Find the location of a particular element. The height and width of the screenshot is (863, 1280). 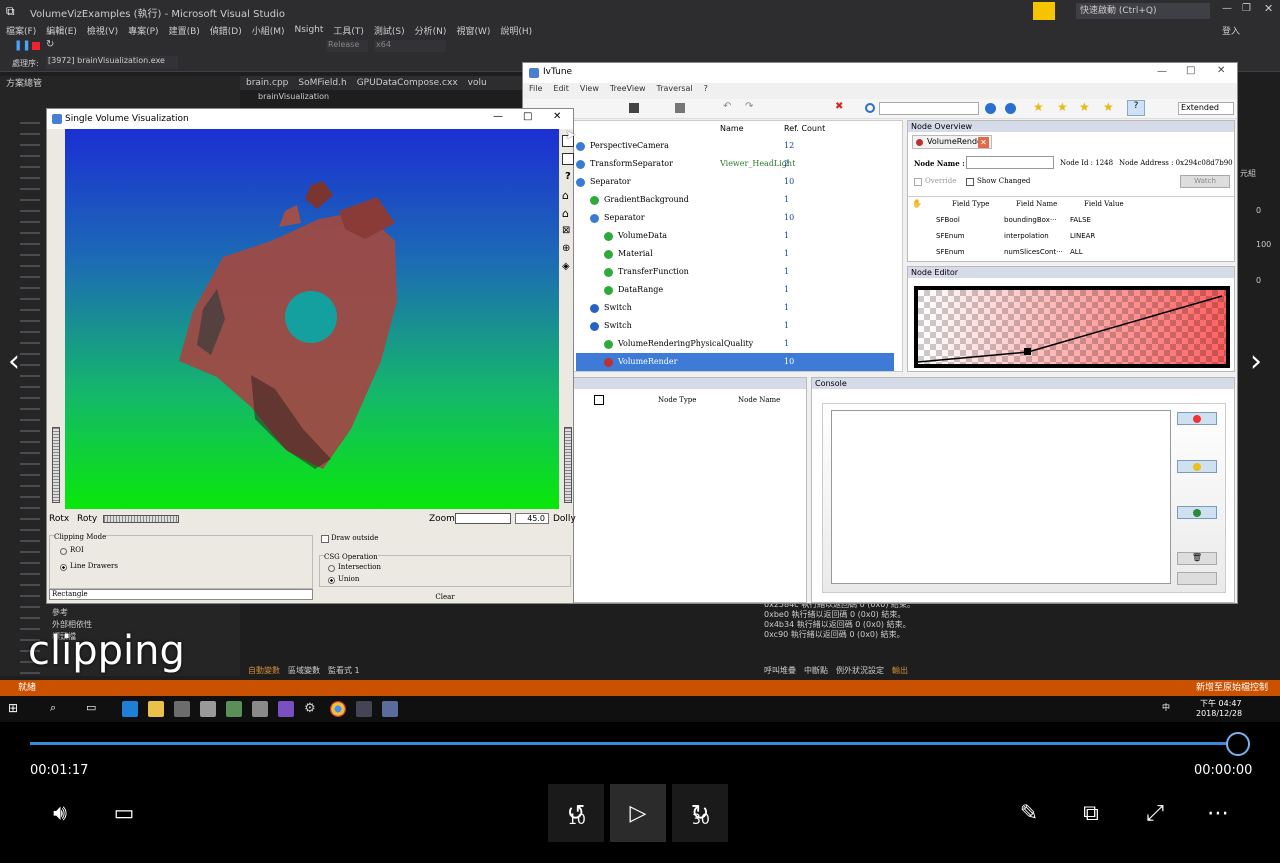

menu-project: 專案(P) is located at coordinates (143, 30).